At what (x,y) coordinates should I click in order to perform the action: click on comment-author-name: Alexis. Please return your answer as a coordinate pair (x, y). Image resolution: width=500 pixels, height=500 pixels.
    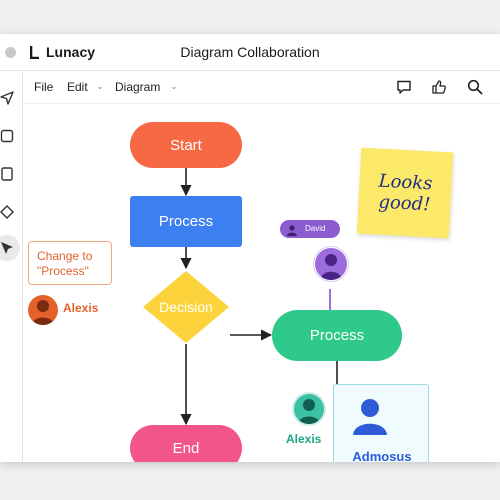
    Looking at the image, I should click on (81, 308).